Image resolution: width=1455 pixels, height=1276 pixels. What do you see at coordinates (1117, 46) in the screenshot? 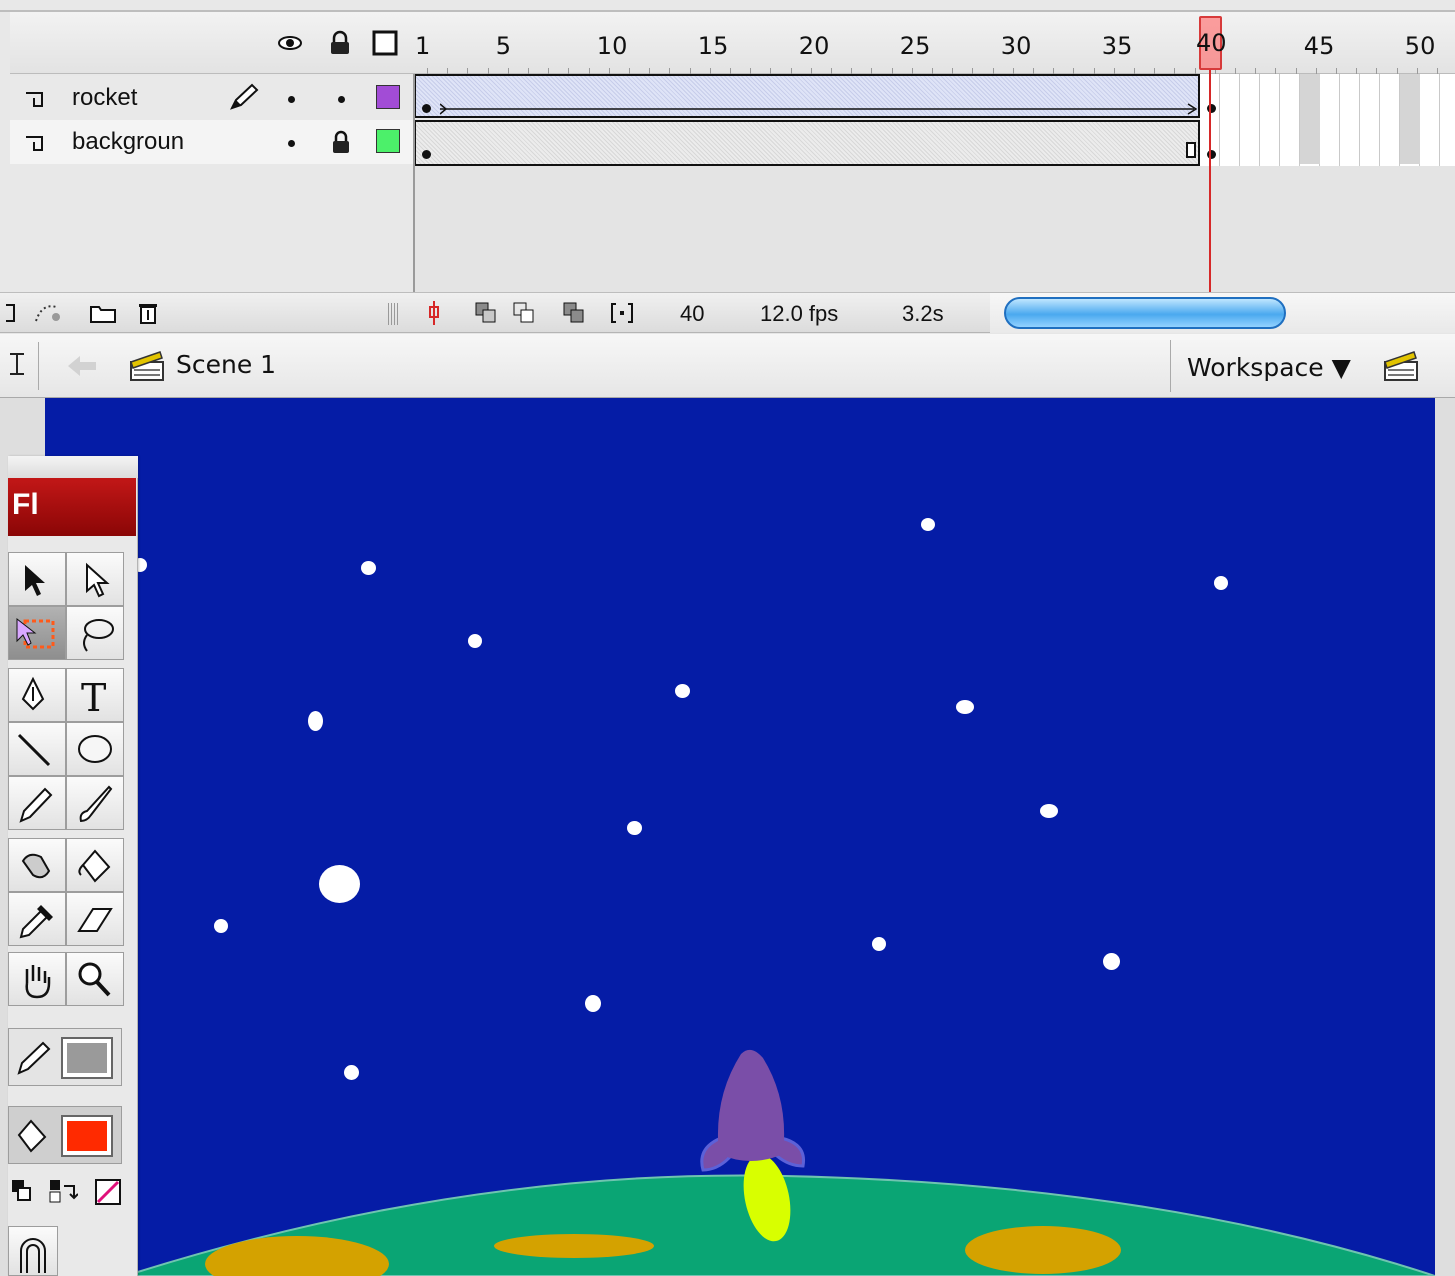
I see `frame-number-35: 35` at bounding box center [1117, 46].